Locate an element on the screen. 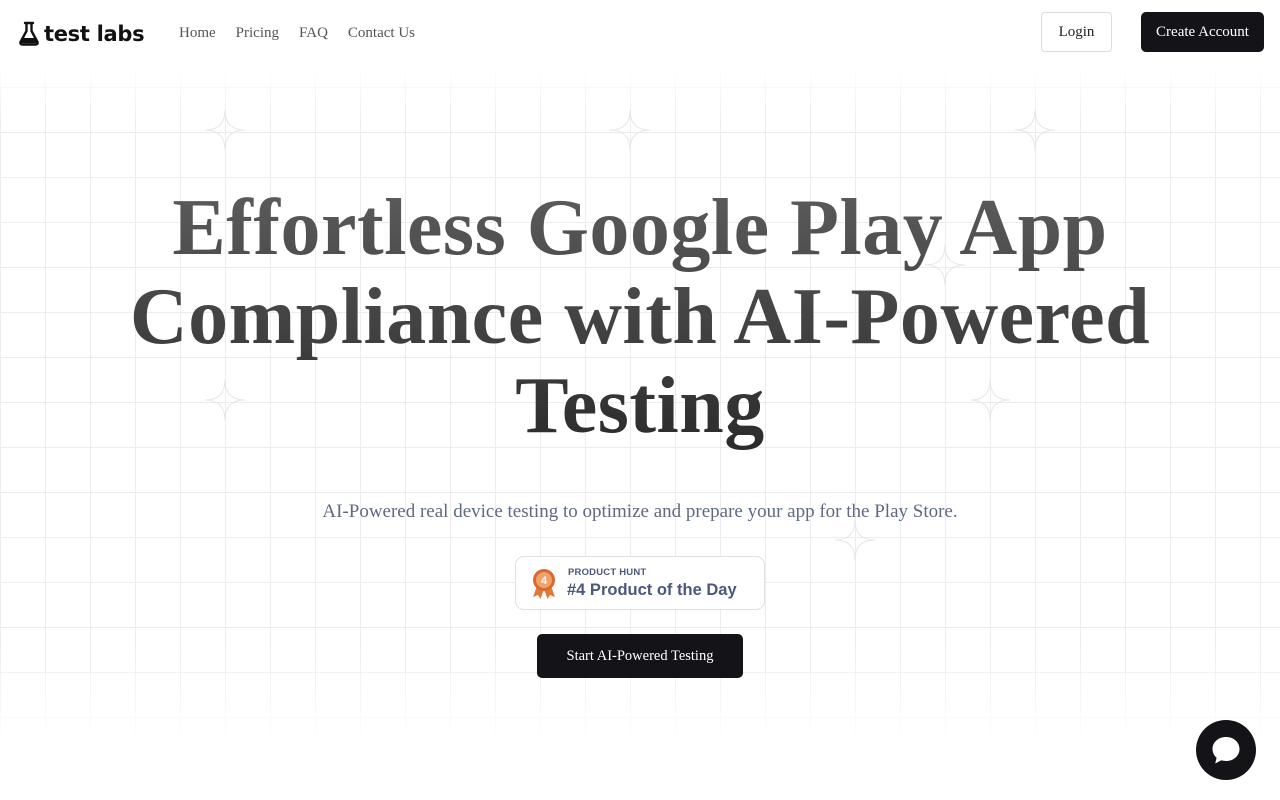 The image size is (1280, 800). hero-title-line-2: Compliance with AI-Powered is located at coordinates (640, 317).